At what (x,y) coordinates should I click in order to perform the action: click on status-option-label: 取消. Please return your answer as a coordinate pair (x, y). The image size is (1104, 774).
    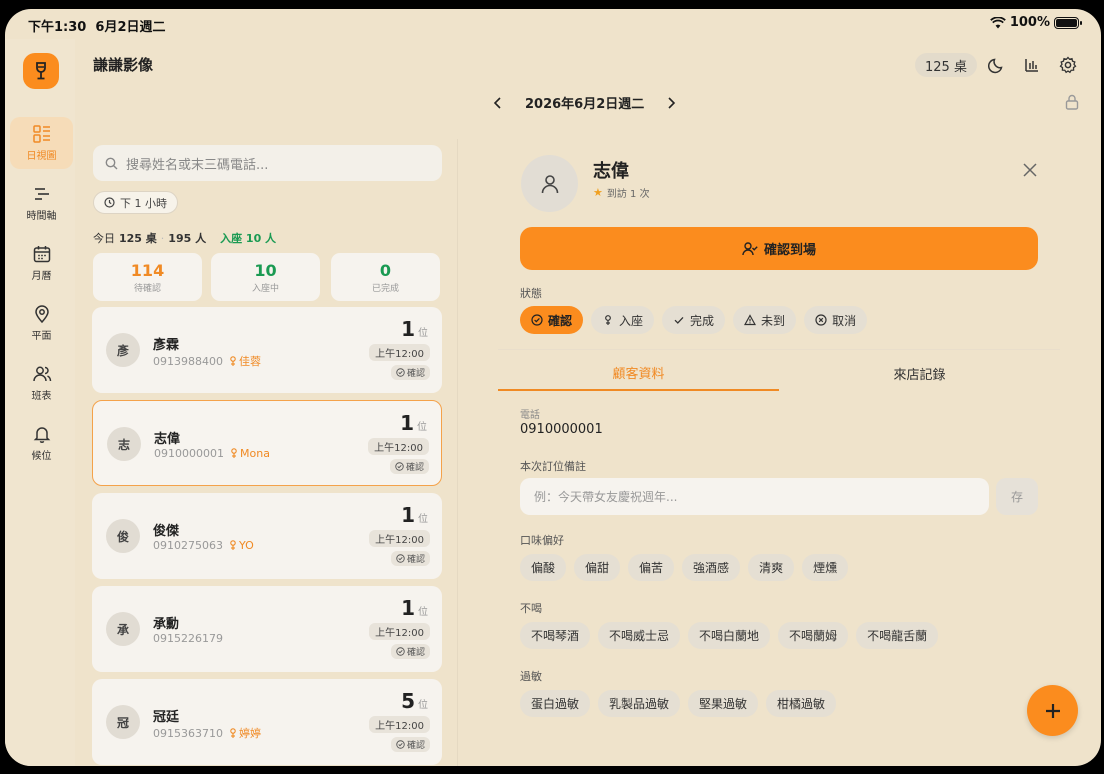
    Looking at the image, I should click on (844, 320).